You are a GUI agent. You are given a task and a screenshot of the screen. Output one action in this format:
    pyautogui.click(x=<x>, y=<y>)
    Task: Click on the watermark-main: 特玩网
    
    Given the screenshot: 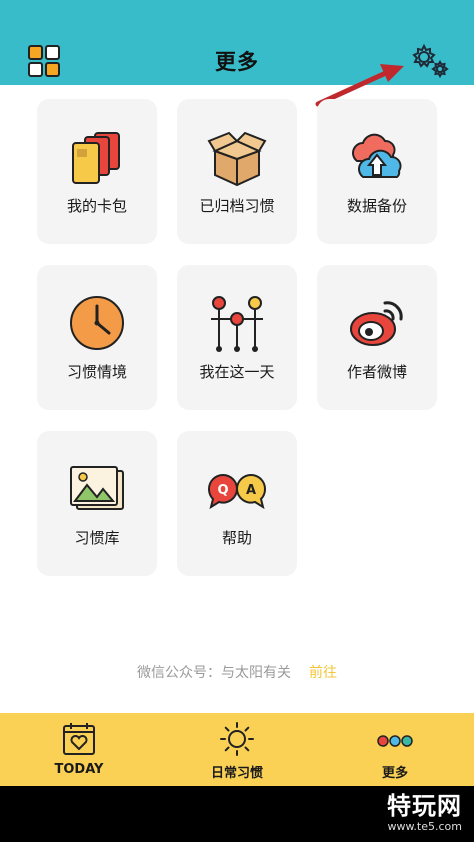 What is the action you would take?
    pyautogui.click(x=424, y=806)
    